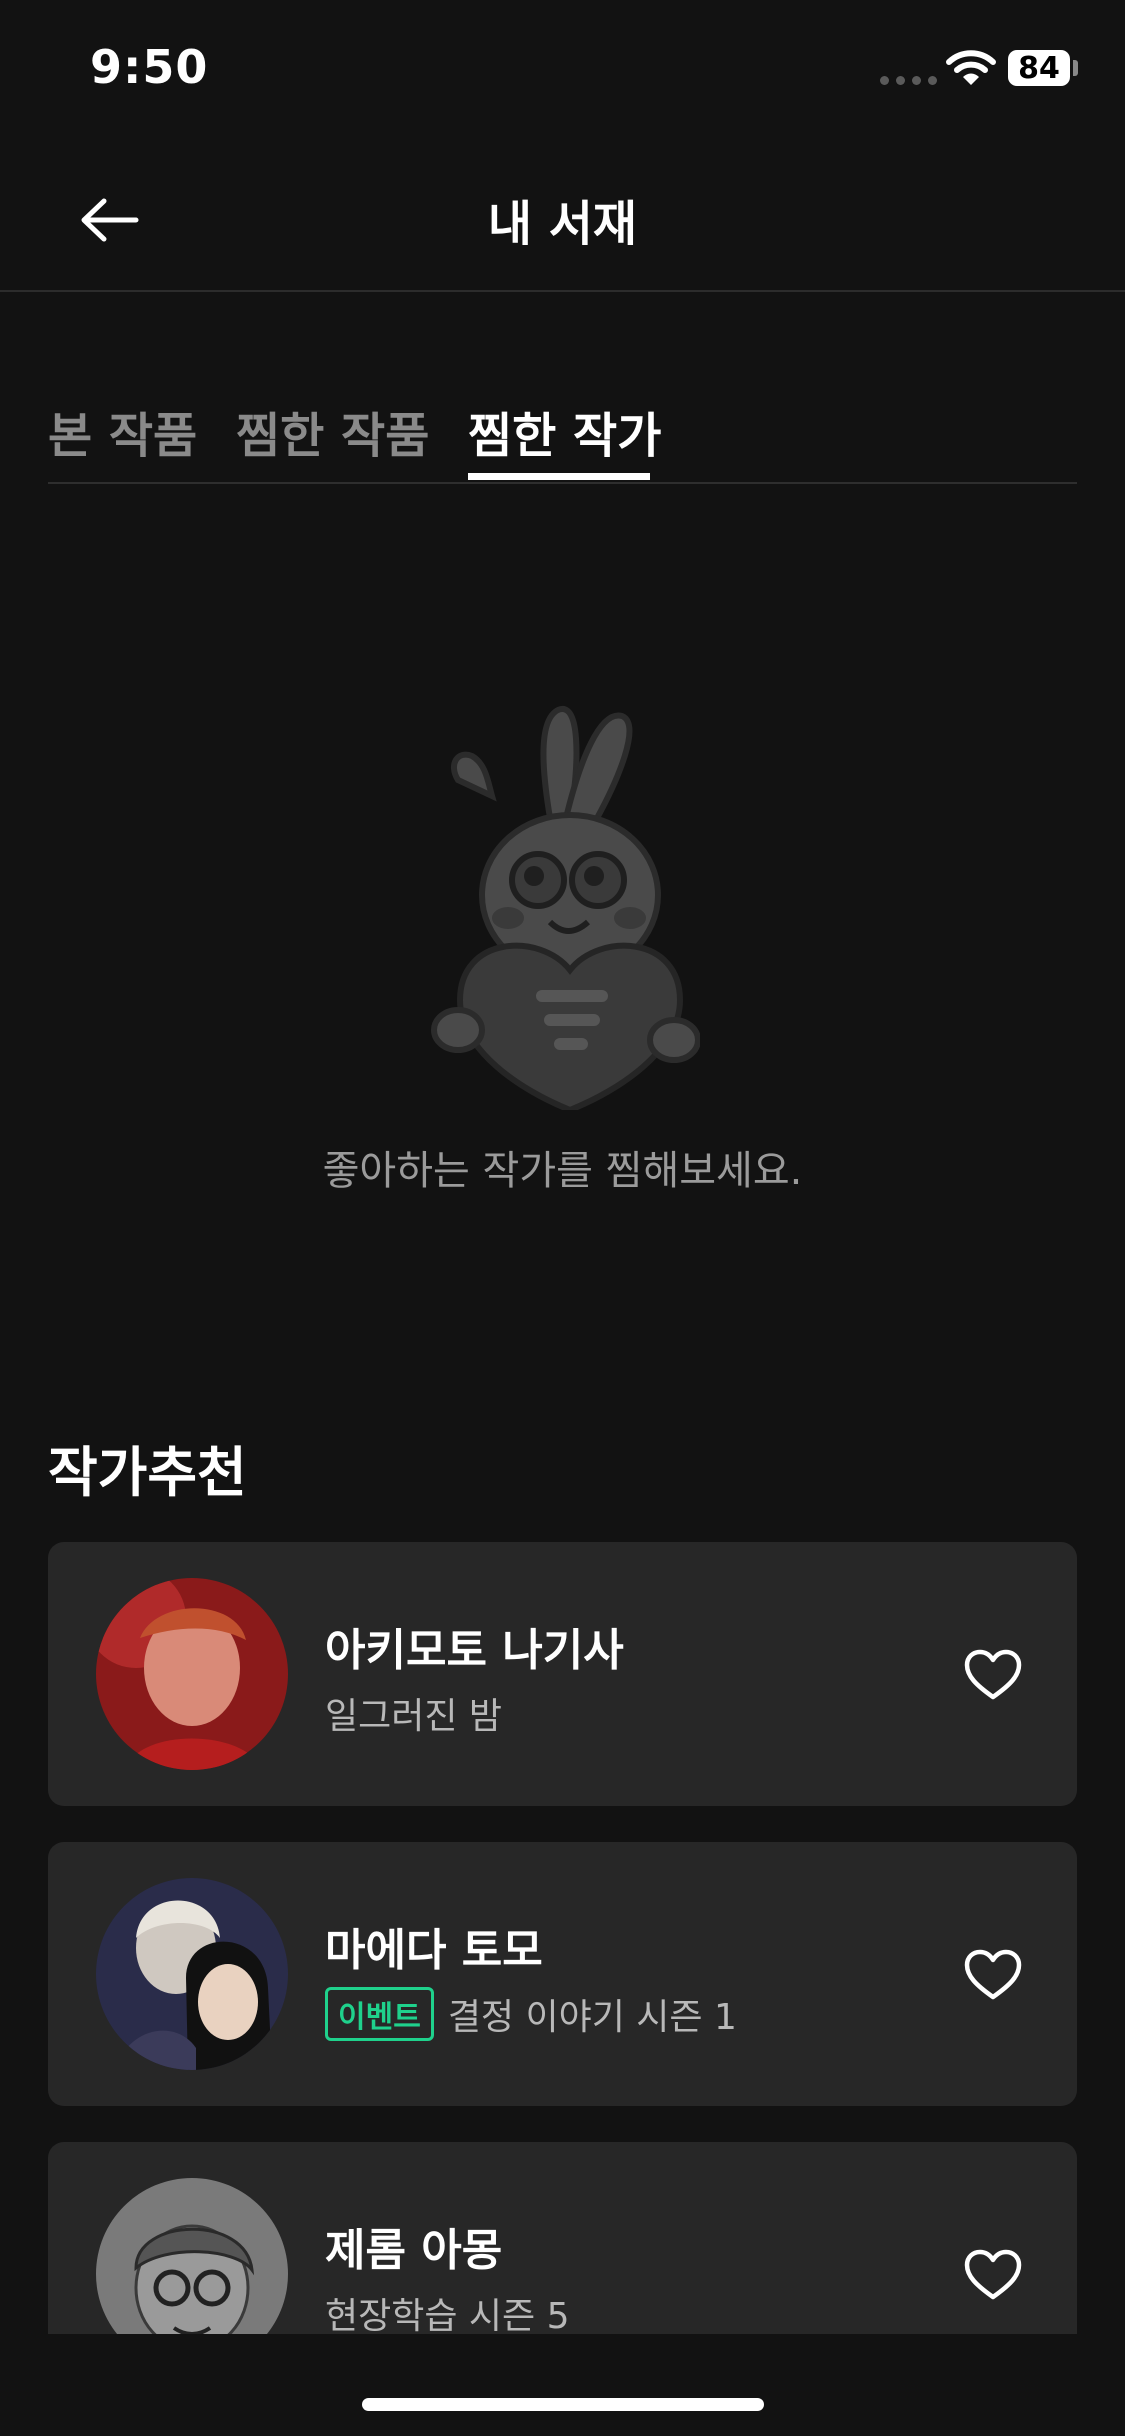 The height and width of the screenshot is (2436, 1125). Describe the element at coordinates (474, 1650) in the screenshot. I see `author-name: 아키모토 나기사` at that location.